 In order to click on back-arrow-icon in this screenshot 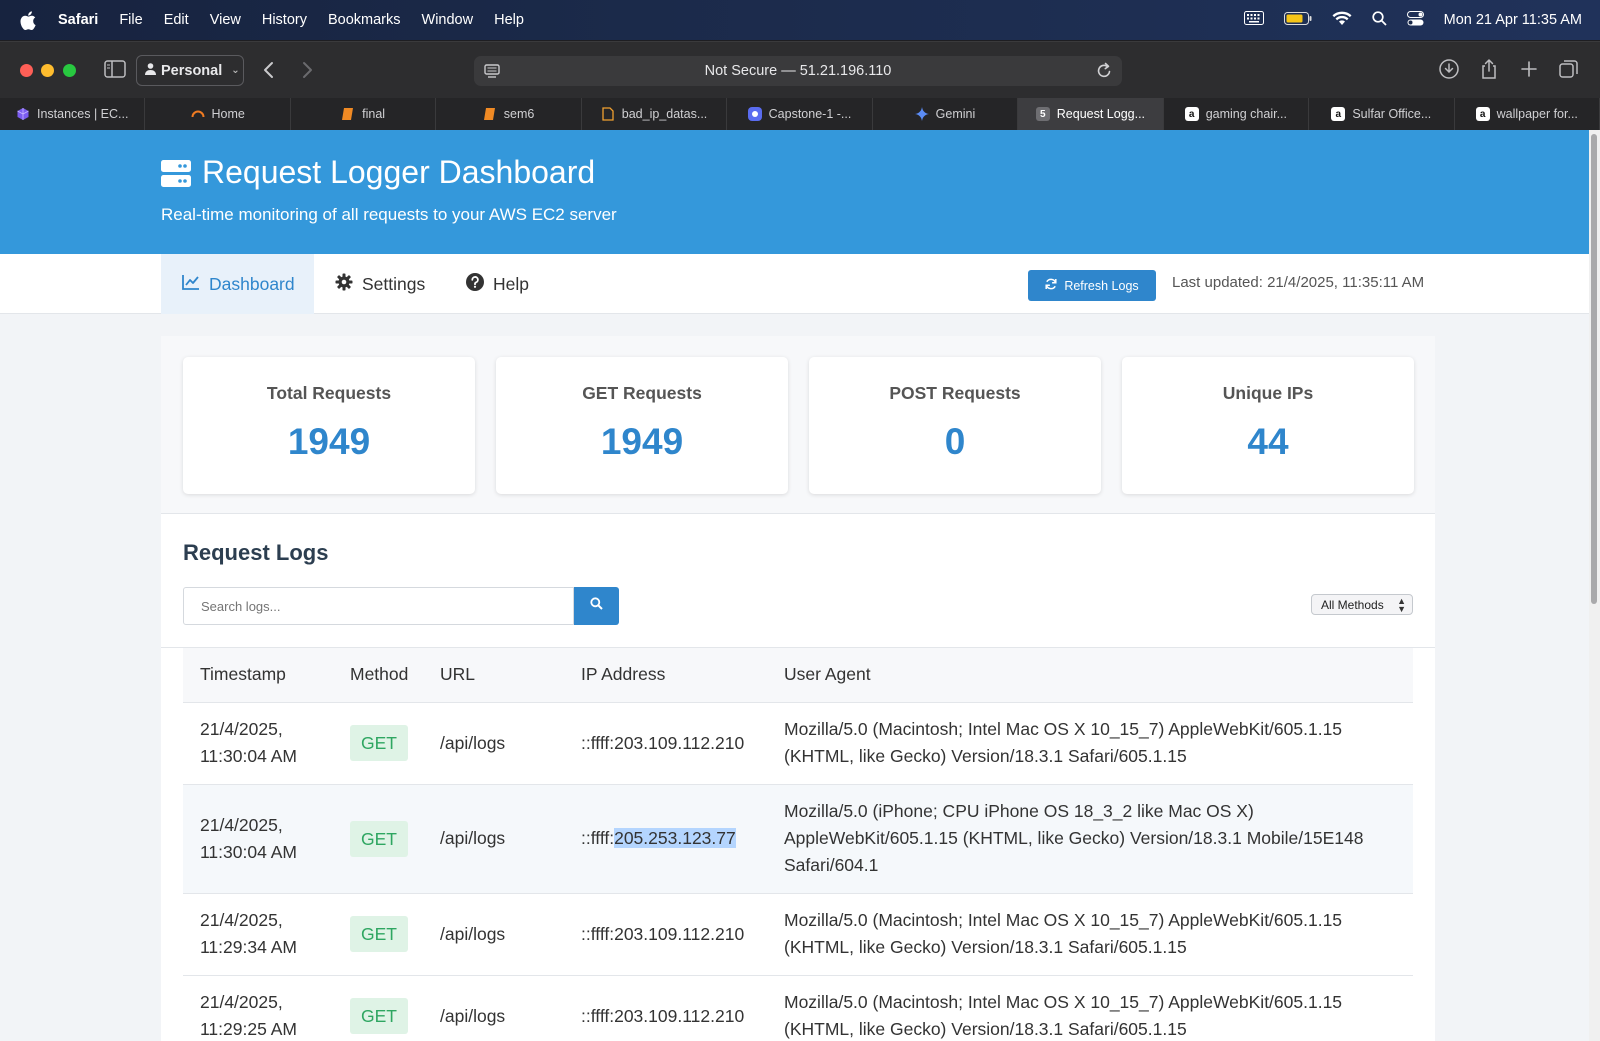, I will do `click(269, 70)`.